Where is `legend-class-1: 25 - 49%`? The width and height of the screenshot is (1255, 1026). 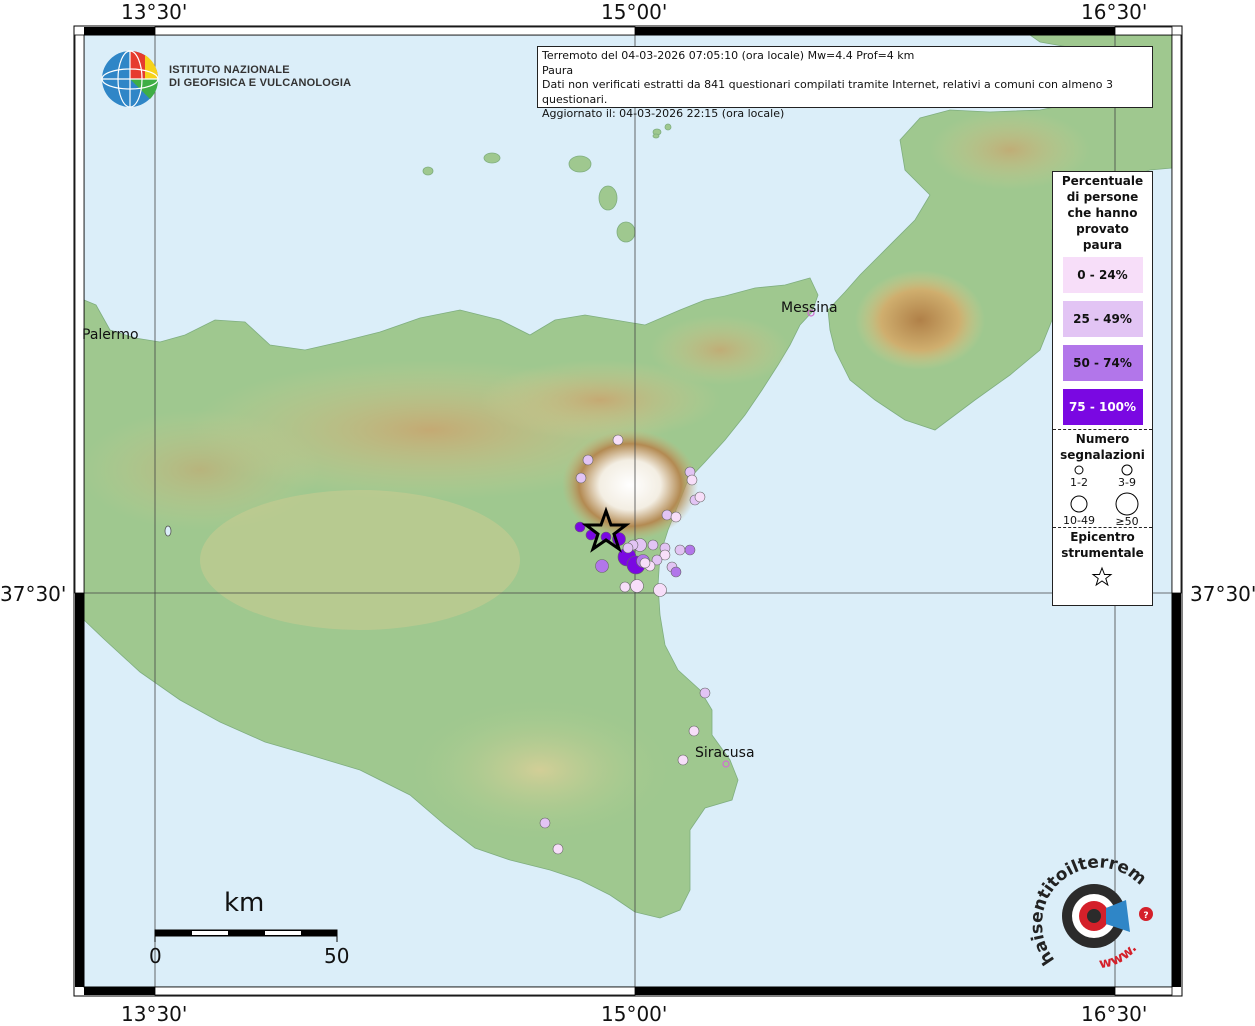
legend-class-1: 25 - 49% is located at coordinates (1102, 319).